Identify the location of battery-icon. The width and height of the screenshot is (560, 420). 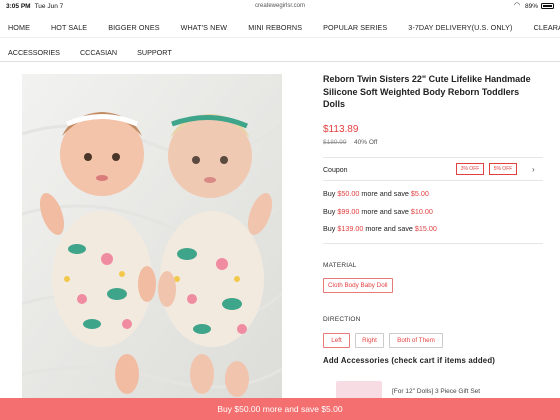
(547, 6).